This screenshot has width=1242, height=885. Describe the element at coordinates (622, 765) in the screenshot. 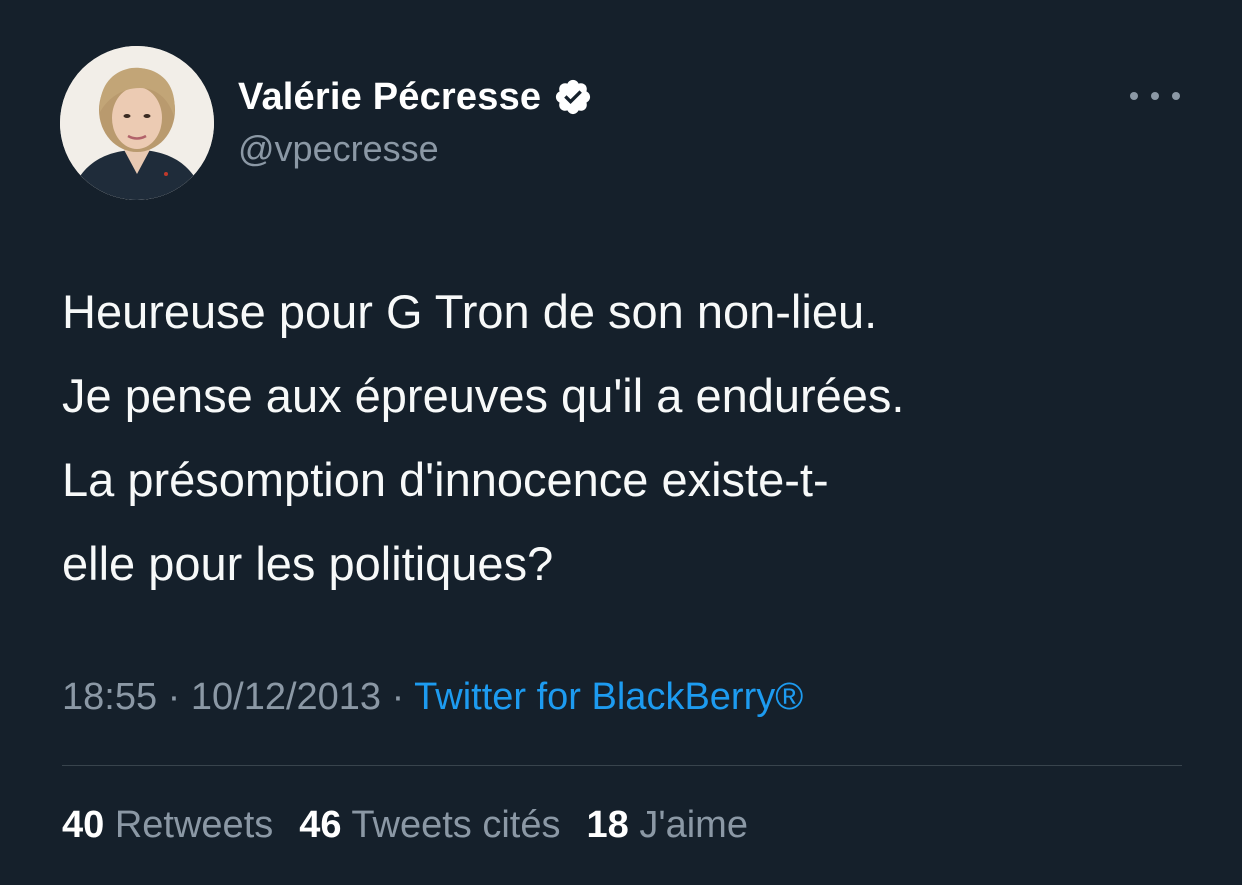

I see `divider` at that location.